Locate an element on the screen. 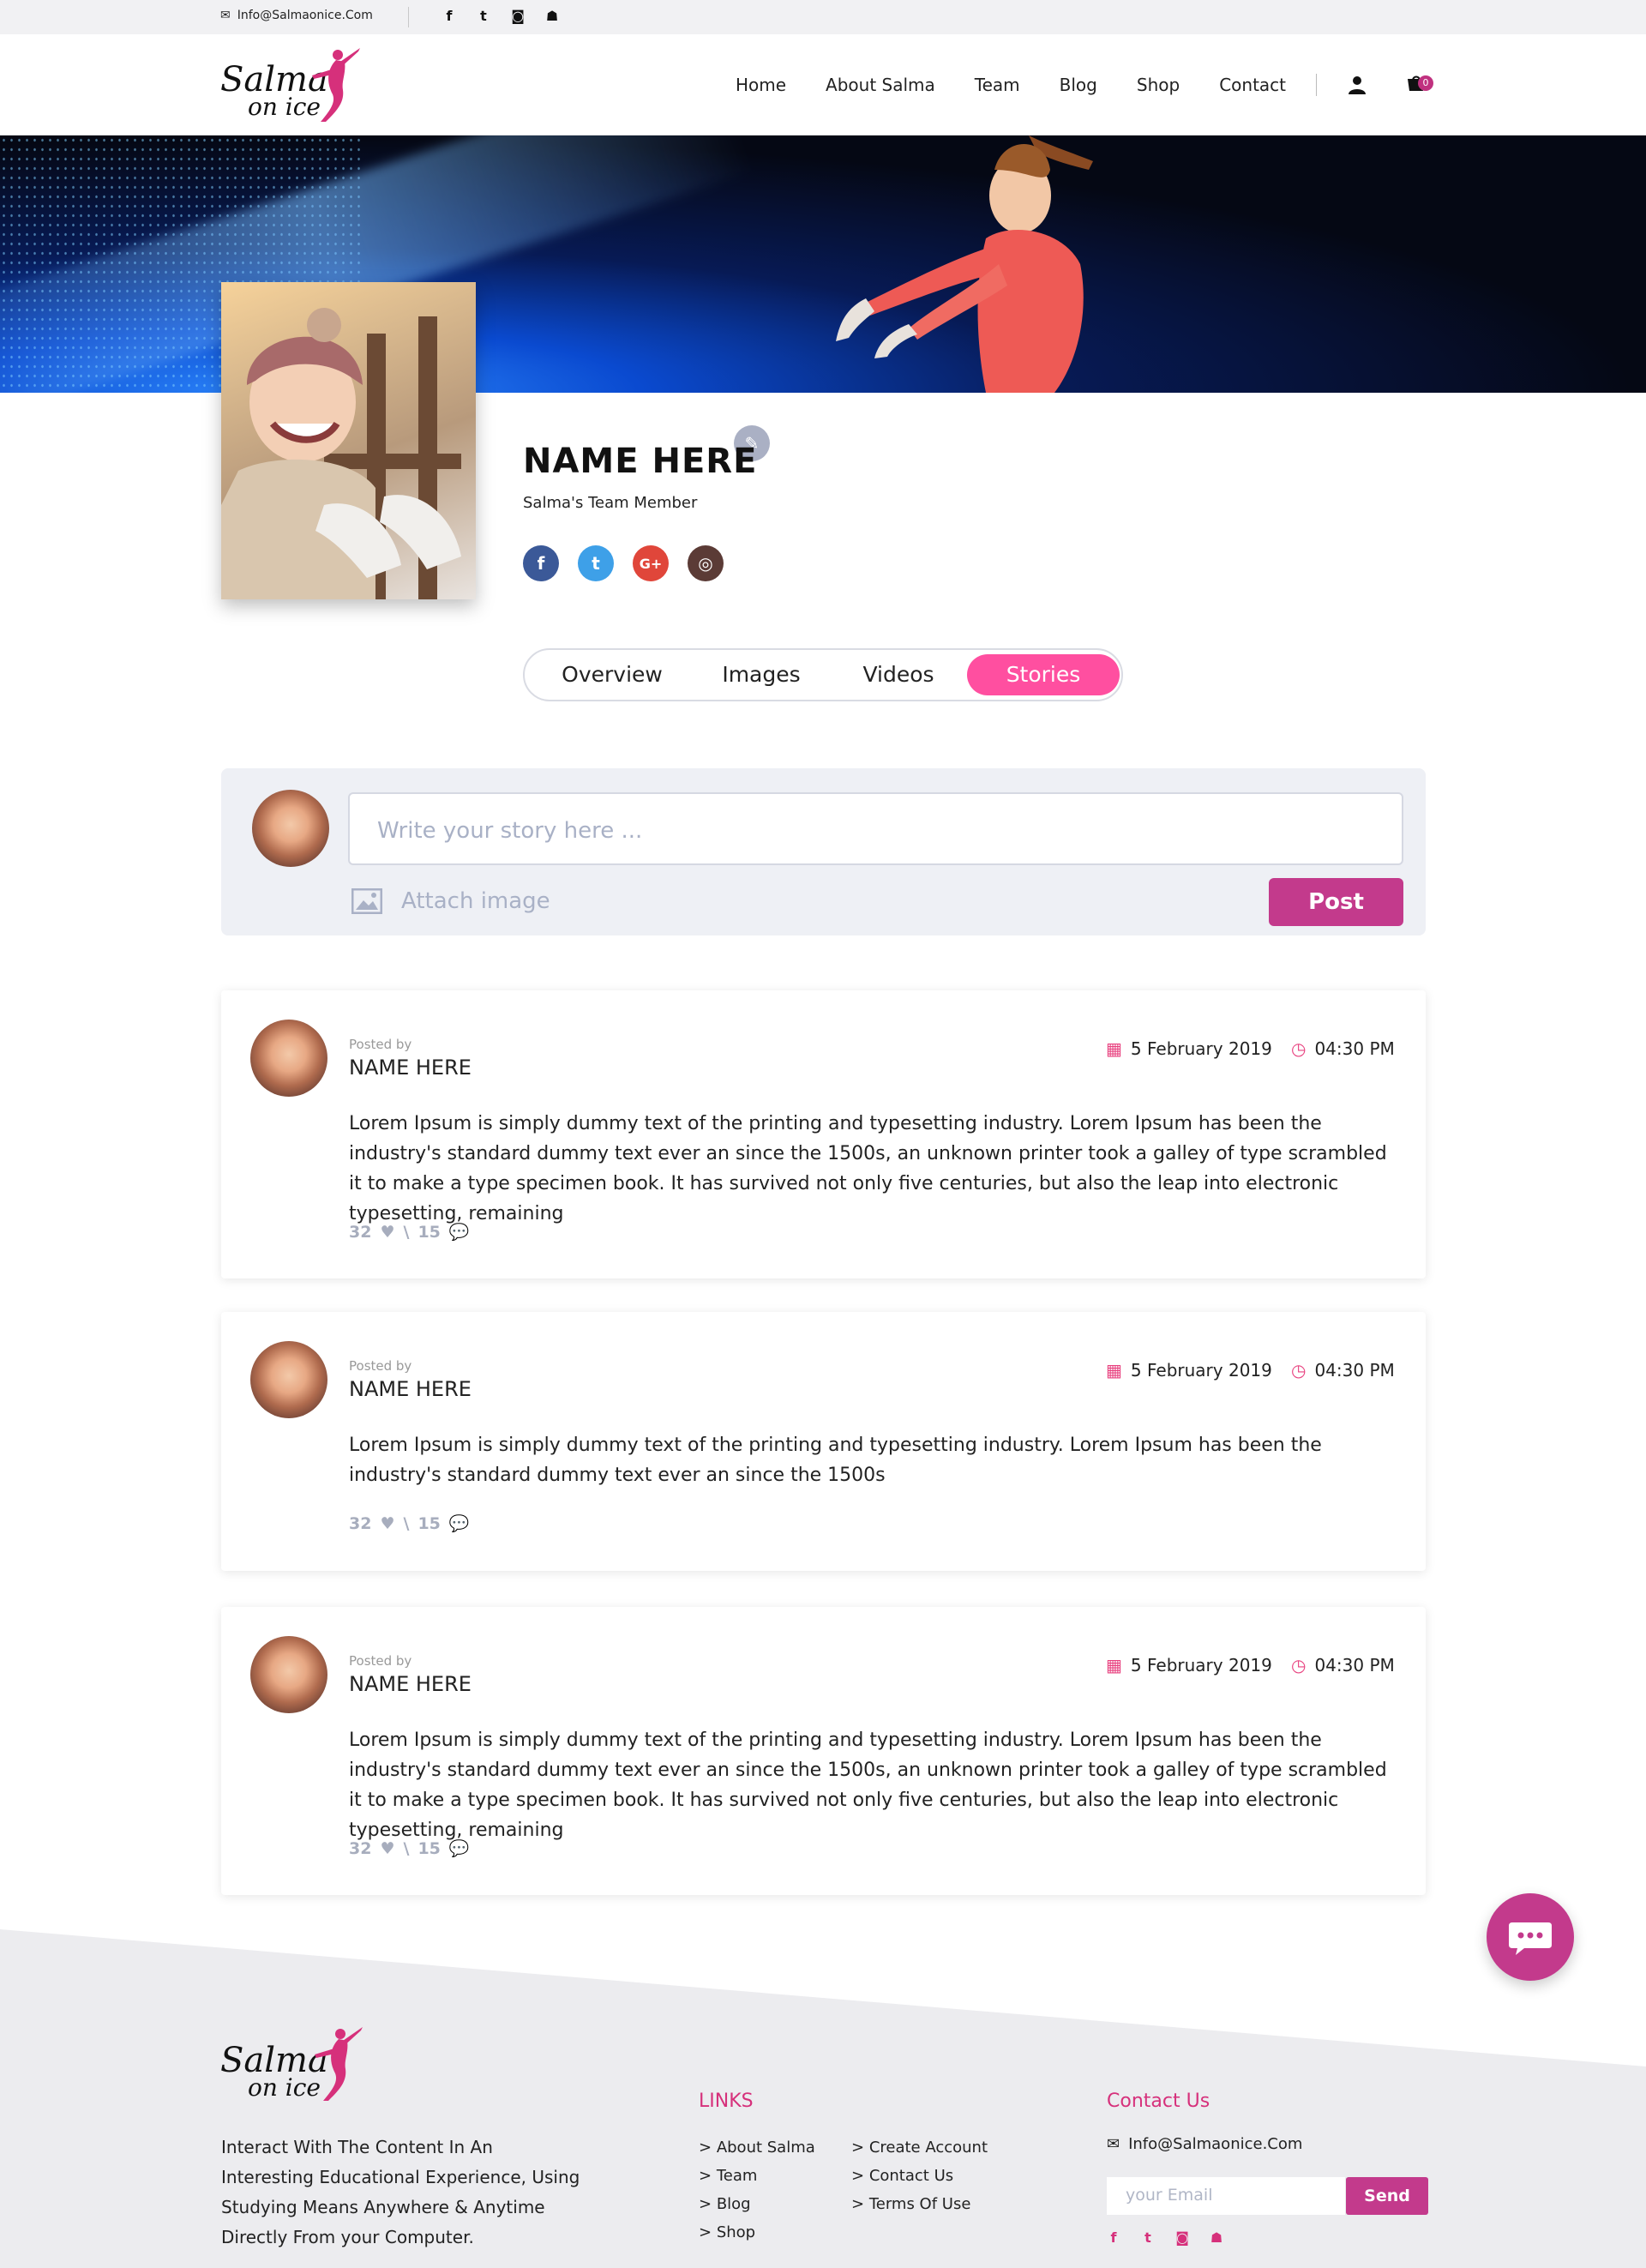 This screenshot has height=2268, width=1646. footer-logo: Salma on ice is located at coordinates (293, 2065).